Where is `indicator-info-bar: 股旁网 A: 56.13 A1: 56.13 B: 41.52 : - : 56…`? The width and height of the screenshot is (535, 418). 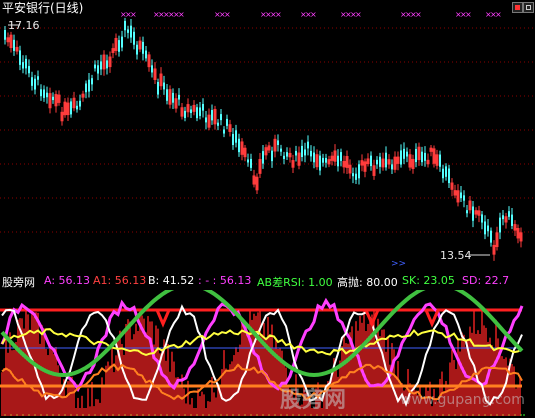
indicator-info-bar: 股旁网 A: 56.13 A1: 56.13 B: 41.52 : - : 56… is located at coordinates (267, 282).